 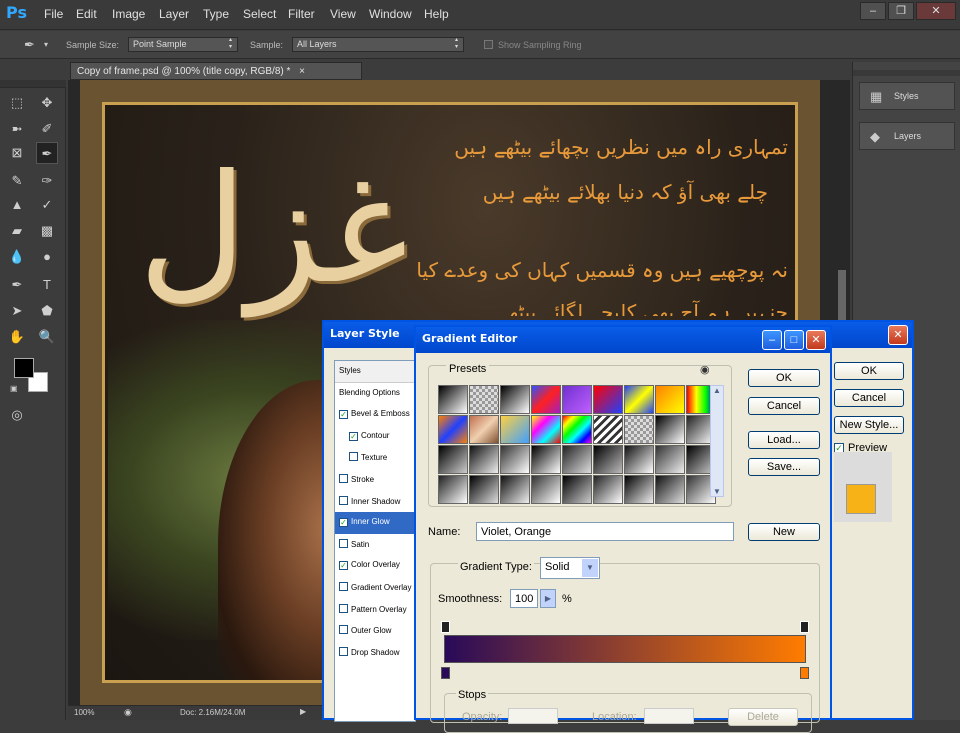 What do you see at coordinates (445, 673) in the screenshot?
I see `color-stop-left` at bounding box center [445, 673].